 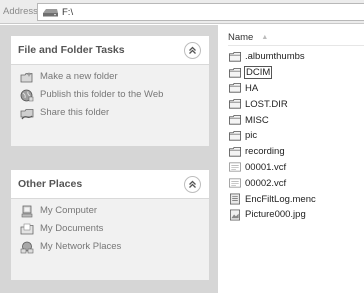 What do you see at coordinates (27, 211) in the screenshot?
I see `my-computer-icon` at bounding box center [27, 211].